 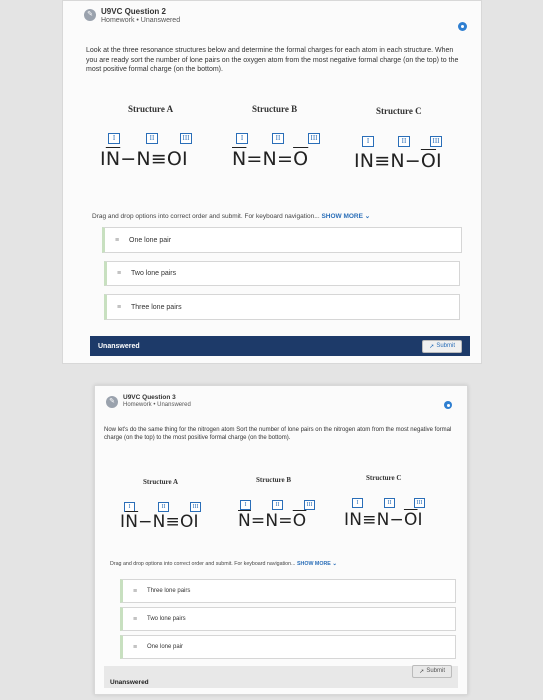 I want to click on box2-c-2: II, so click(x=389, y=503).